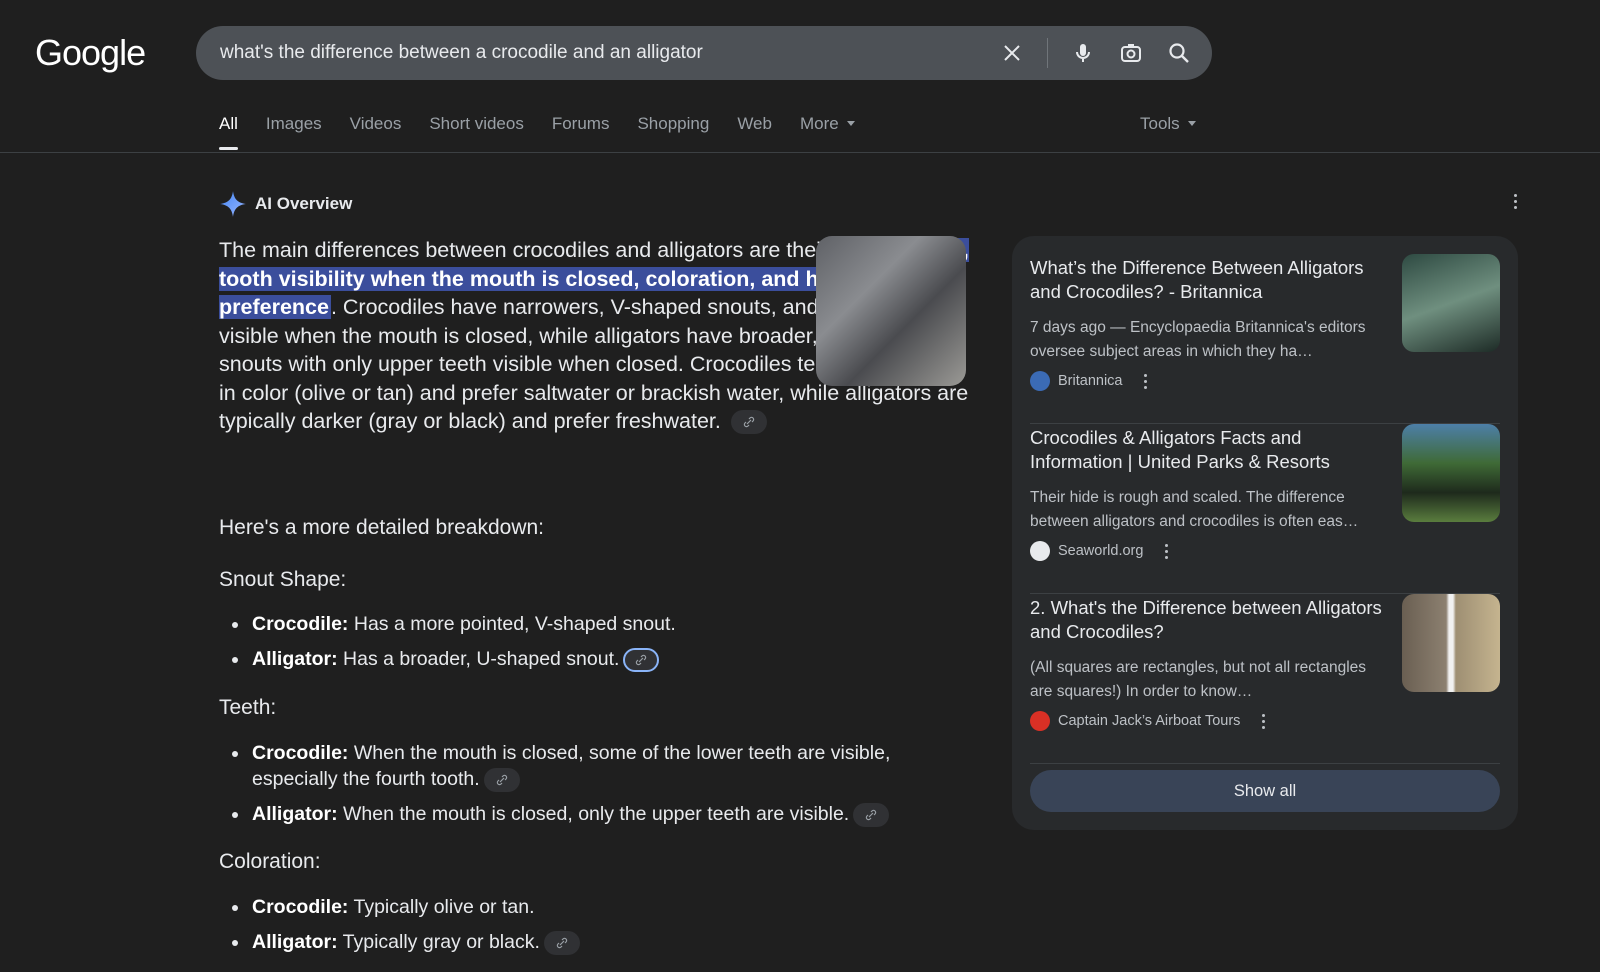 This screenshot has width=1600, height=972. Describe the element at coordinates (1040, 551) in the screenshot. I see `seaworld-favicon-icon` at that location.